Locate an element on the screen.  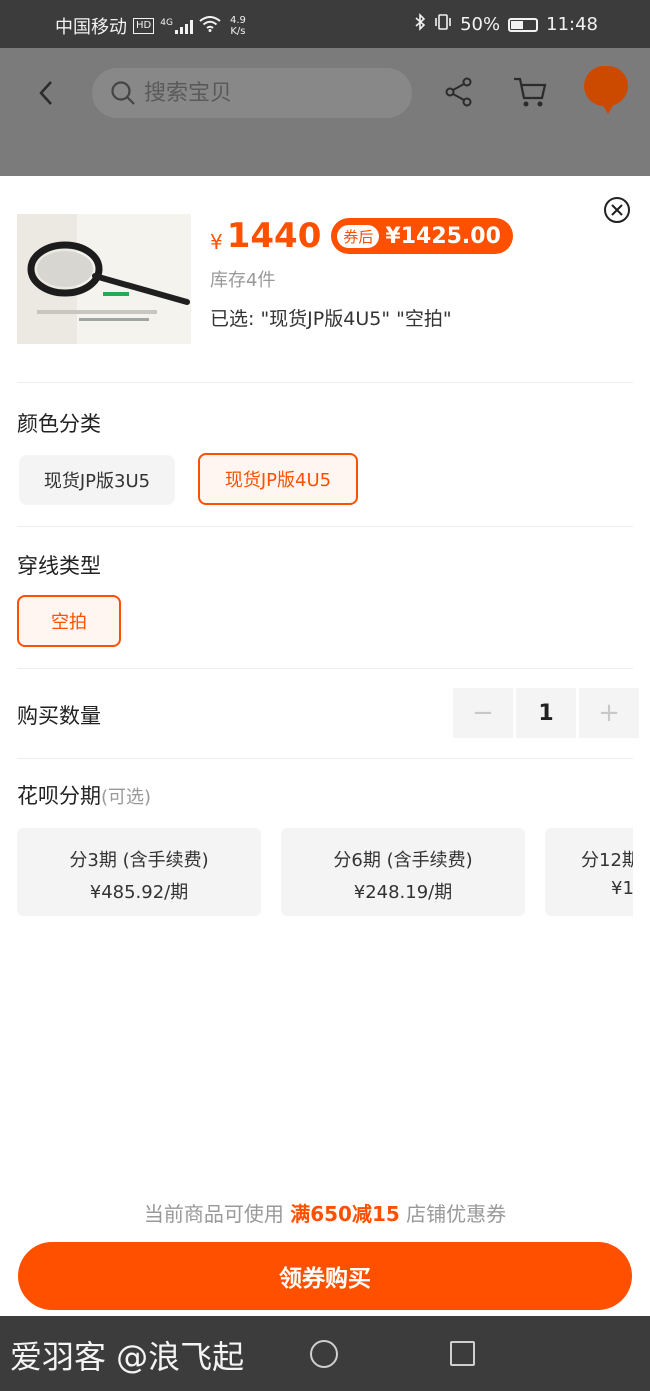
back-arrow-icon is located at coordinates (48, 93).